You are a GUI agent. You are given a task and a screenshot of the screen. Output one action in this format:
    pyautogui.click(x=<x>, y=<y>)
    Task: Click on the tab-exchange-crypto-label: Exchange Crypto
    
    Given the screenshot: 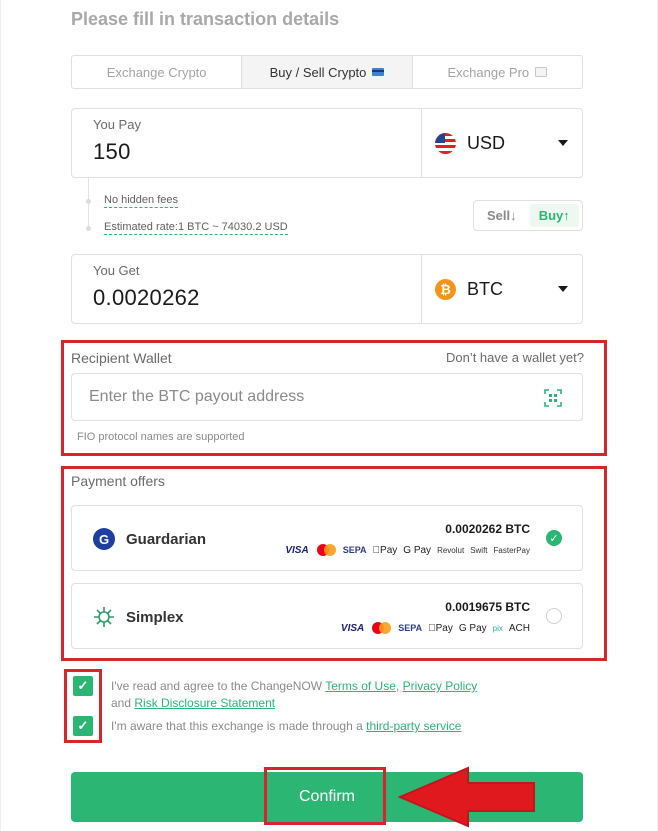 What is the action you would take?
    pyautogui.click(x=156, y=72)
    